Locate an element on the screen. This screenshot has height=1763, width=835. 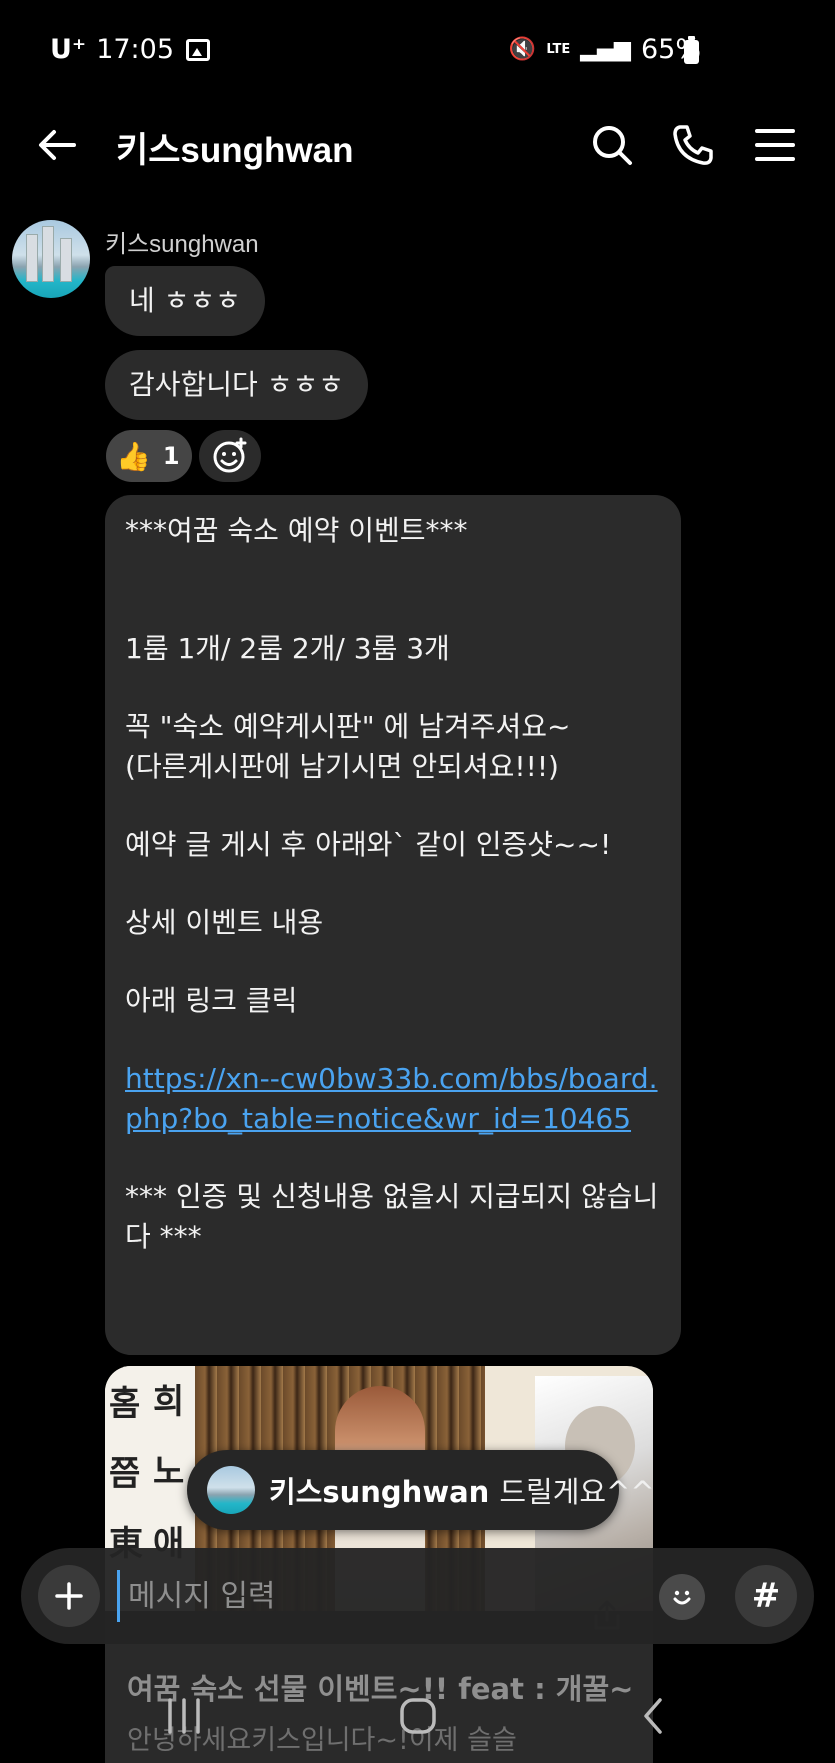
status-right: 🔇 LTE ▂▄▆ 65% is located at coordinates (605, 49).